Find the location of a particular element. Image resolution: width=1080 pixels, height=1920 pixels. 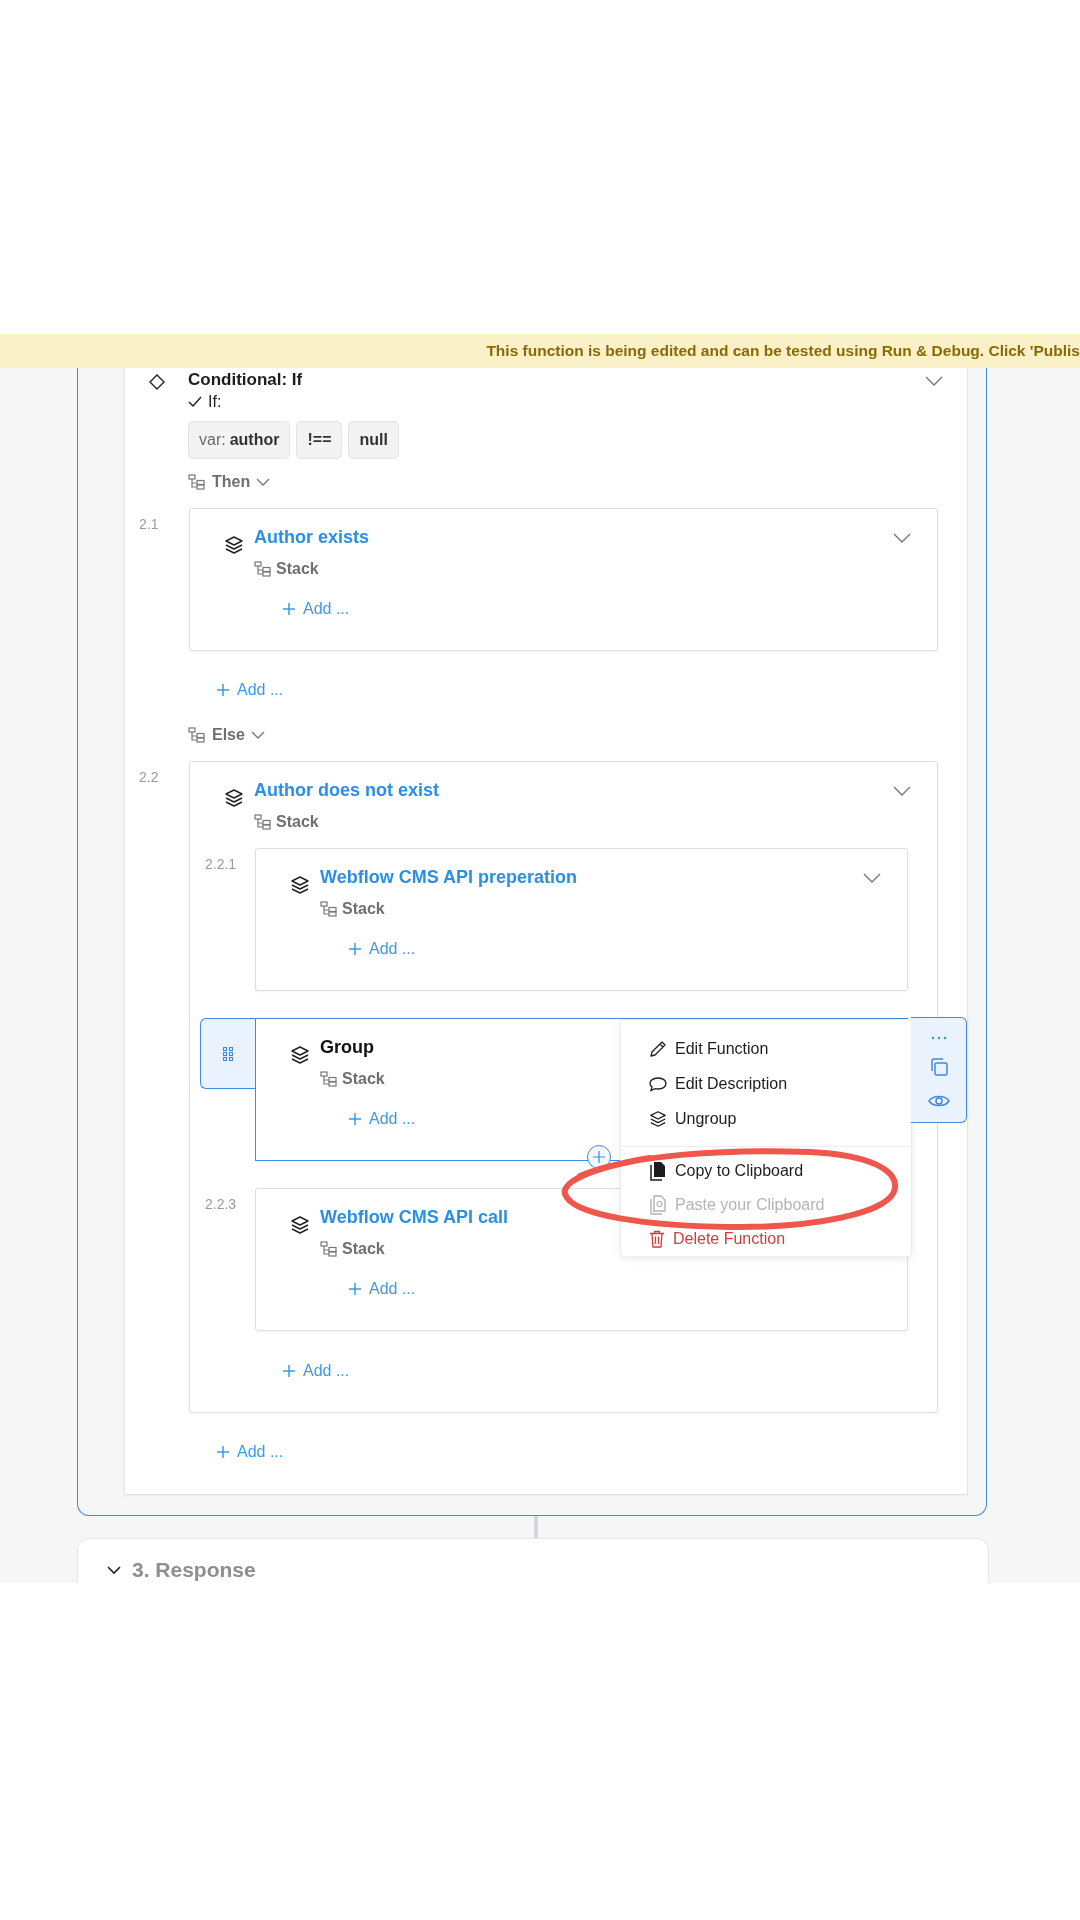

menu-item: Edit Description is located at coordinates (766, 1083).